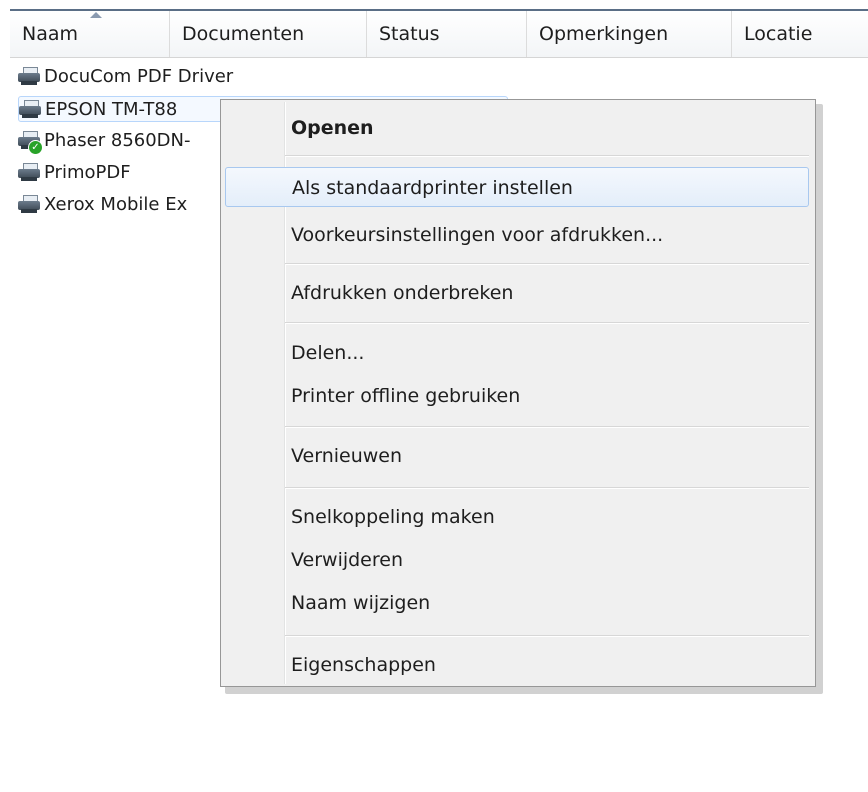 The image size is (868, 792). What do you see at coordinates (263, 77) in the screenshot?
I see `list-item: DocuCom PDF Driver` at bounding box center [263, 77].